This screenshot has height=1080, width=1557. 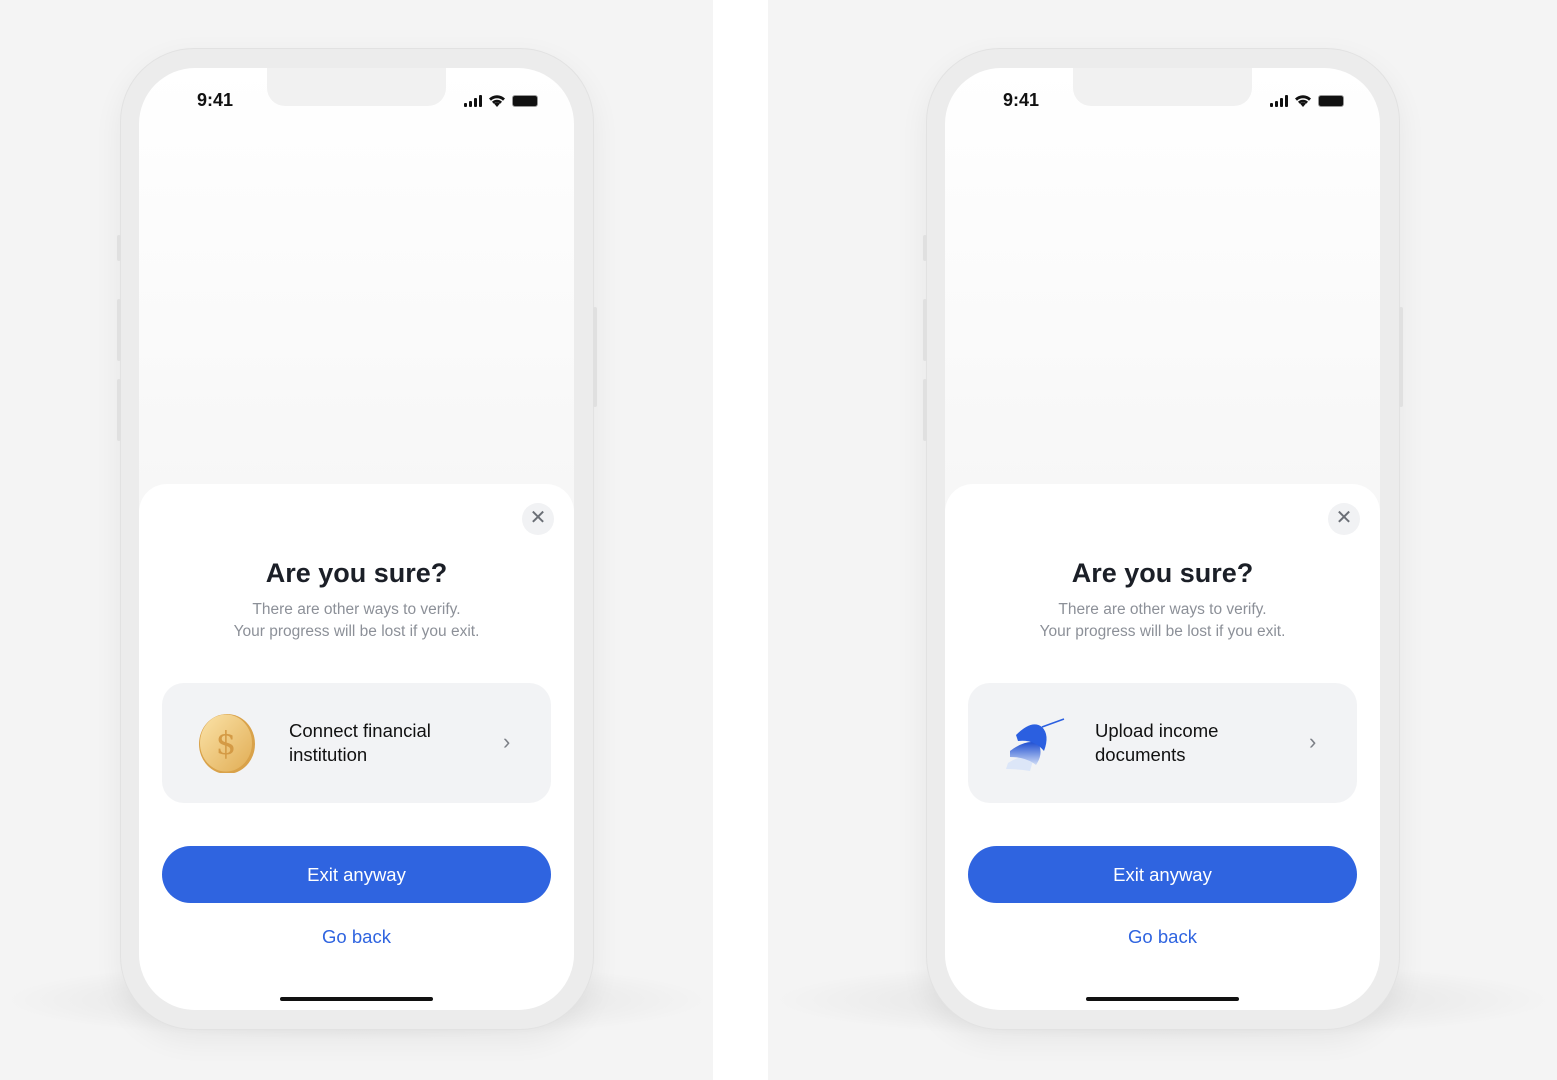 I want to click on option-upload-income-documents: Upload income documents ›, so click(x=1162, y=743).